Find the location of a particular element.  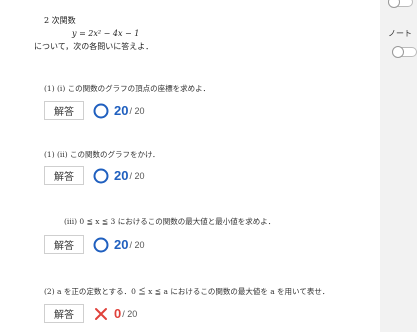

score-2: 20 / 20 is located at coordinates (118, 175).